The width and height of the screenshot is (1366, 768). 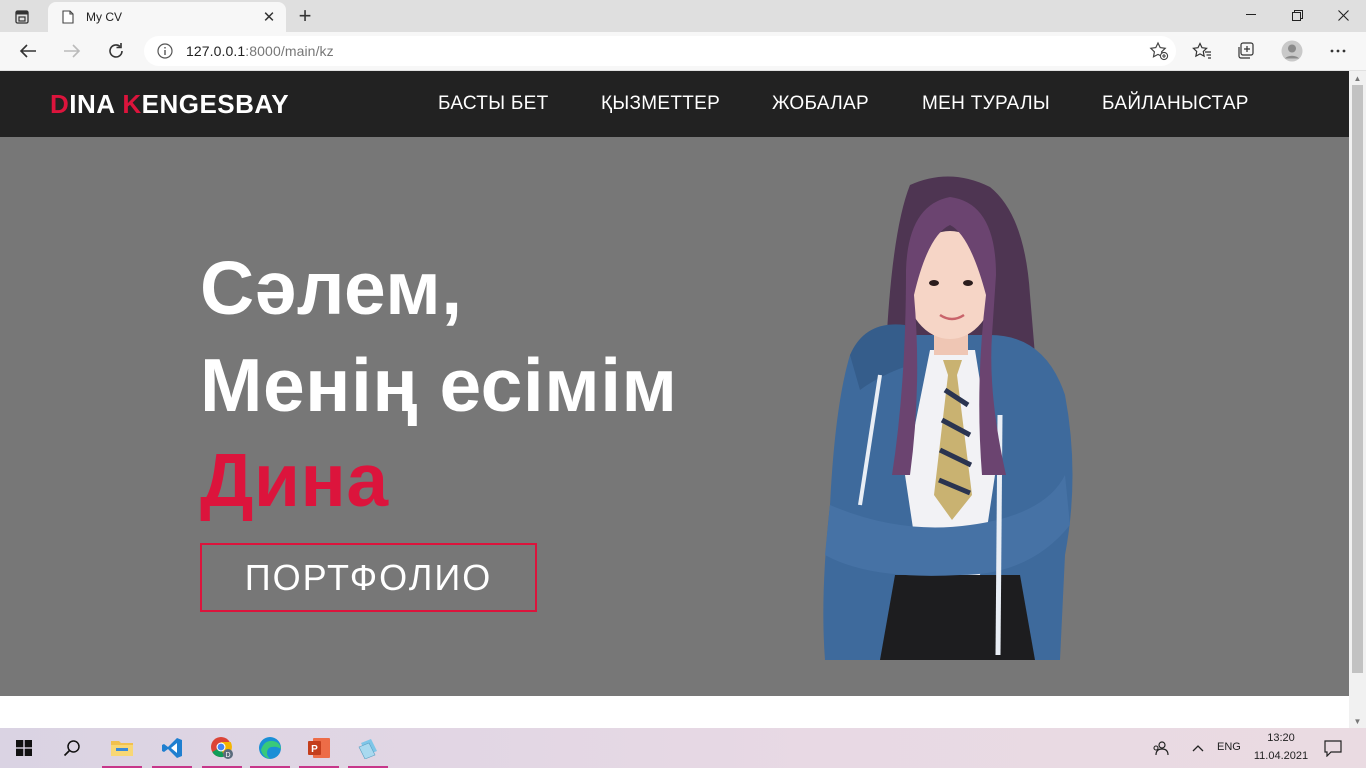 What do you see at coordinates (493, 104) in the screenshot?
I see `nav-link-home: БАСТЫ БЕТ` at bounding box center [493, 104].